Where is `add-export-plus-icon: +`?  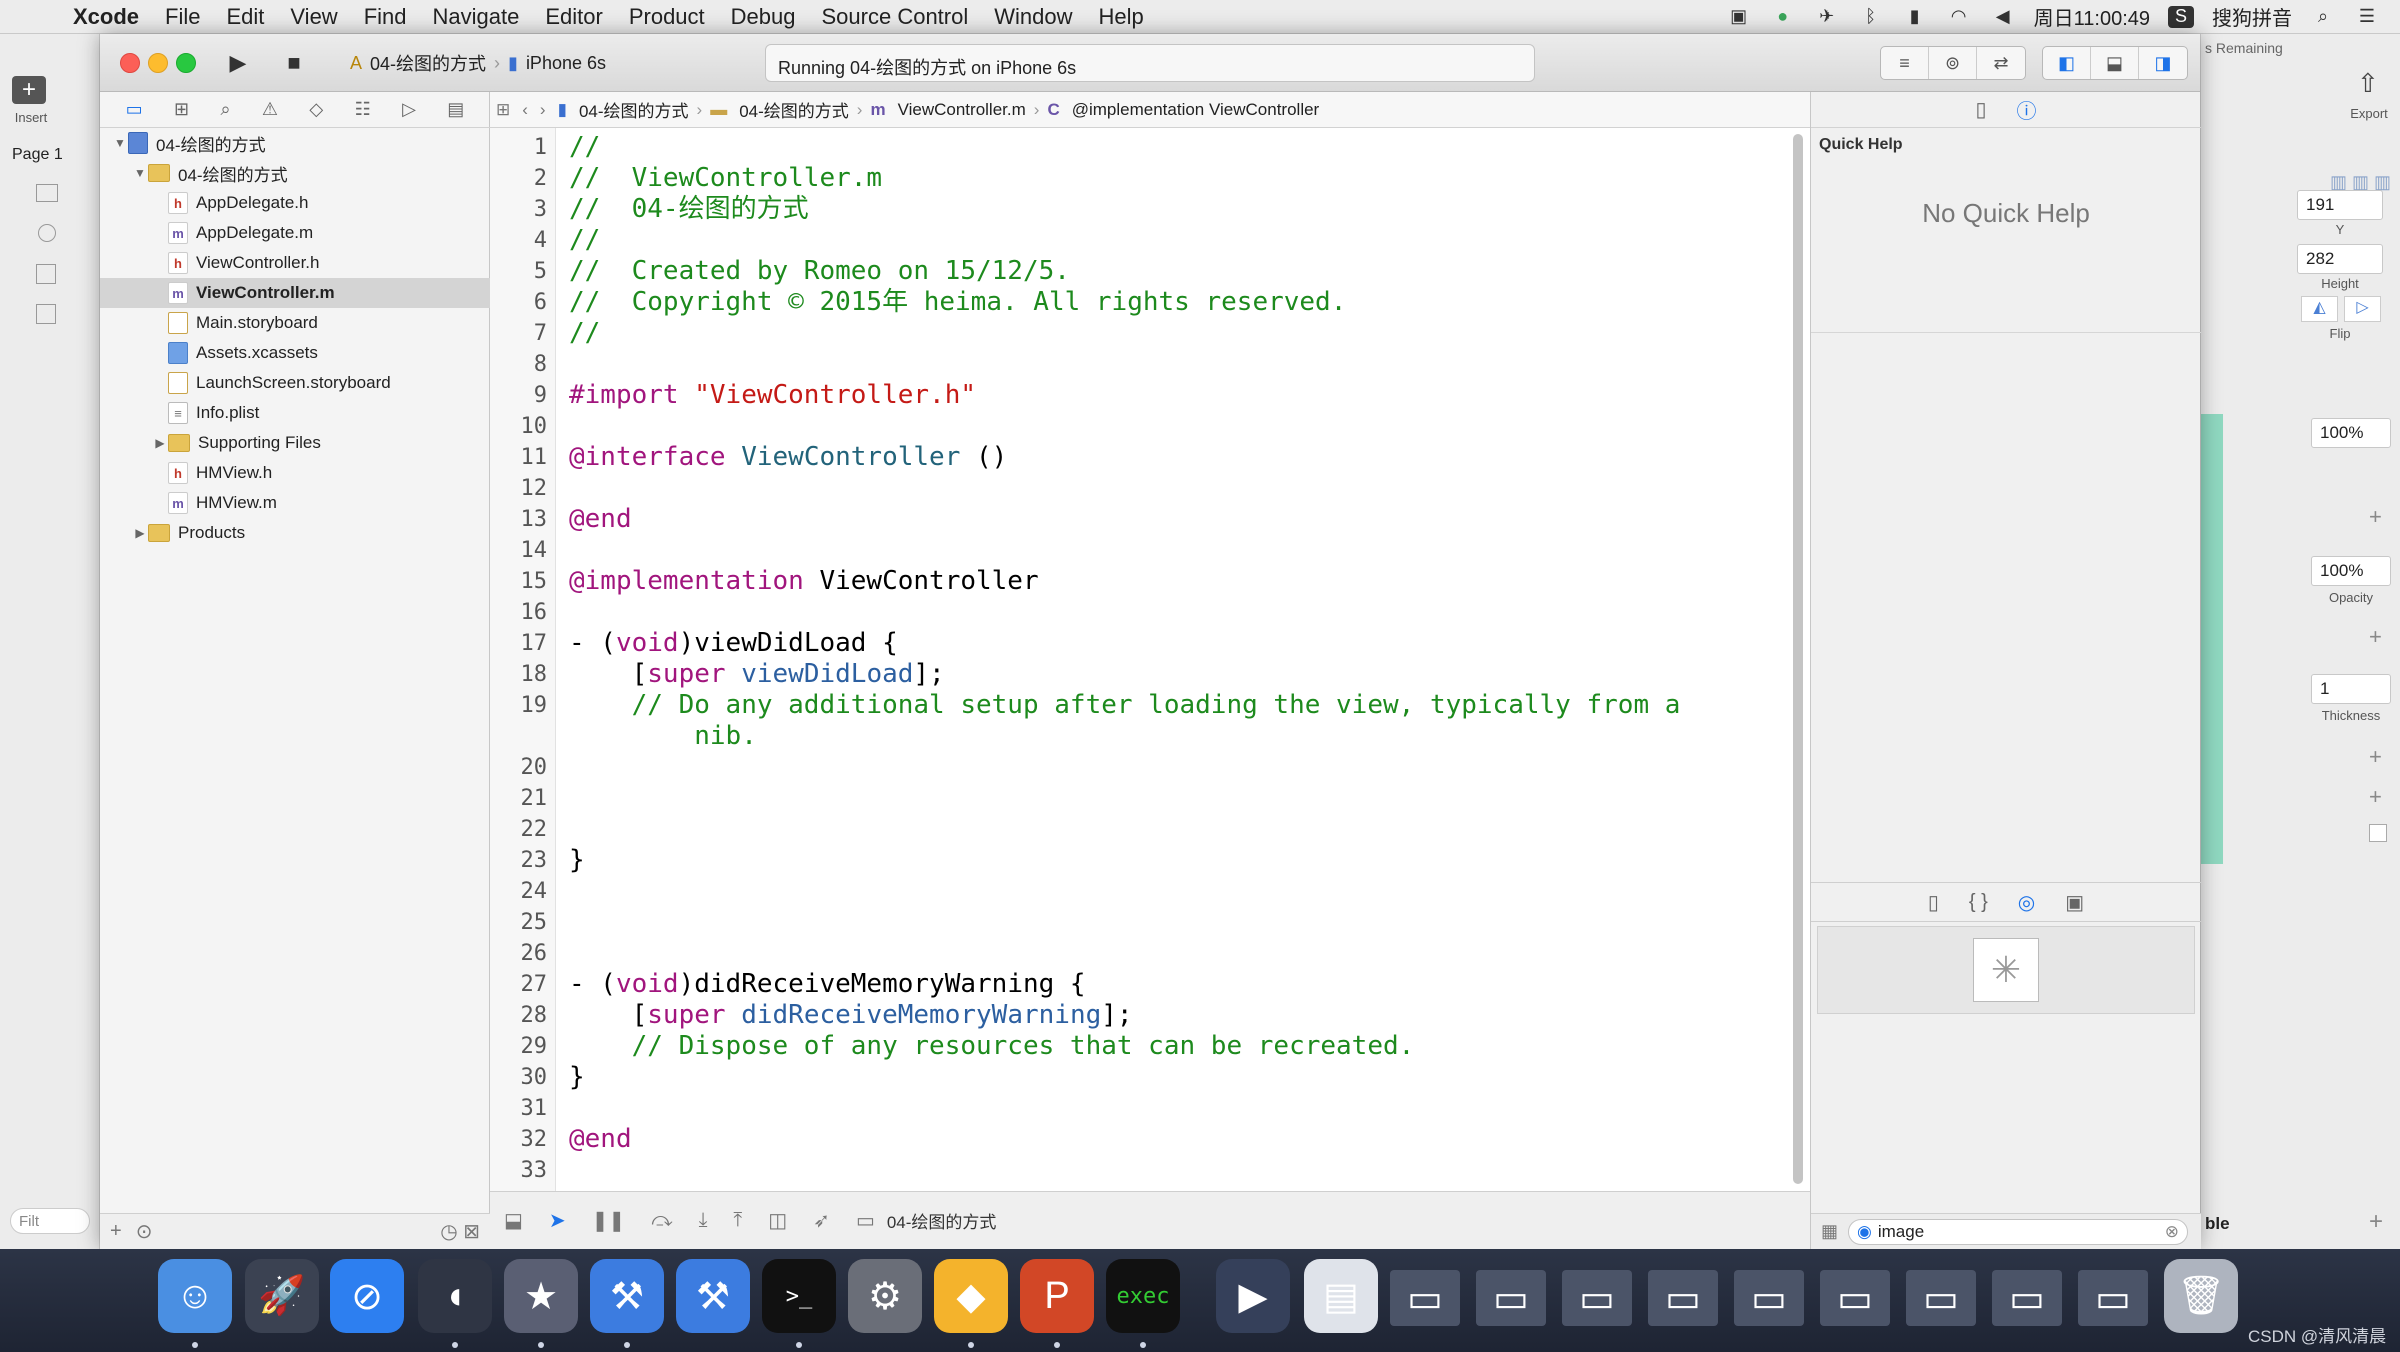 add-export-plus-icon: + is located at coordinates (2376, 1222).